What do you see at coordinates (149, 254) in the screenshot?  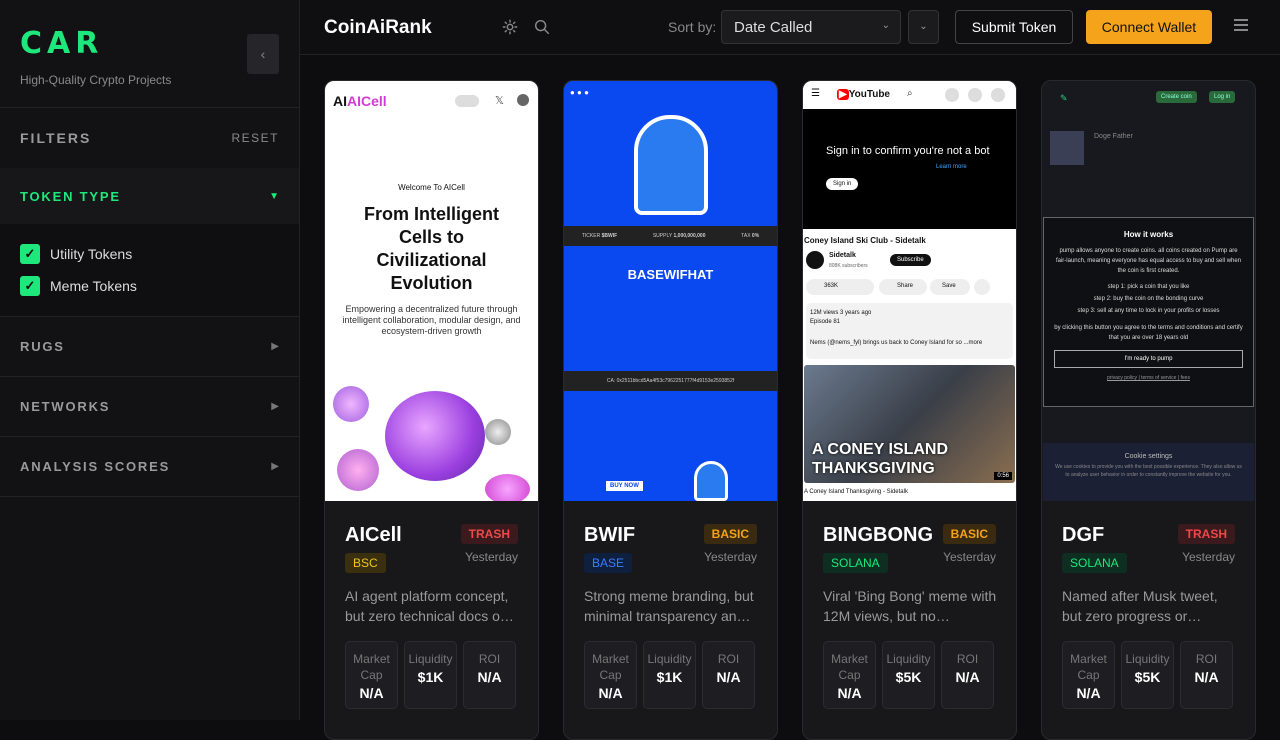 I see `option-utility-tokens: ✓ Utility Tokens` at bounding box center [149, 254].